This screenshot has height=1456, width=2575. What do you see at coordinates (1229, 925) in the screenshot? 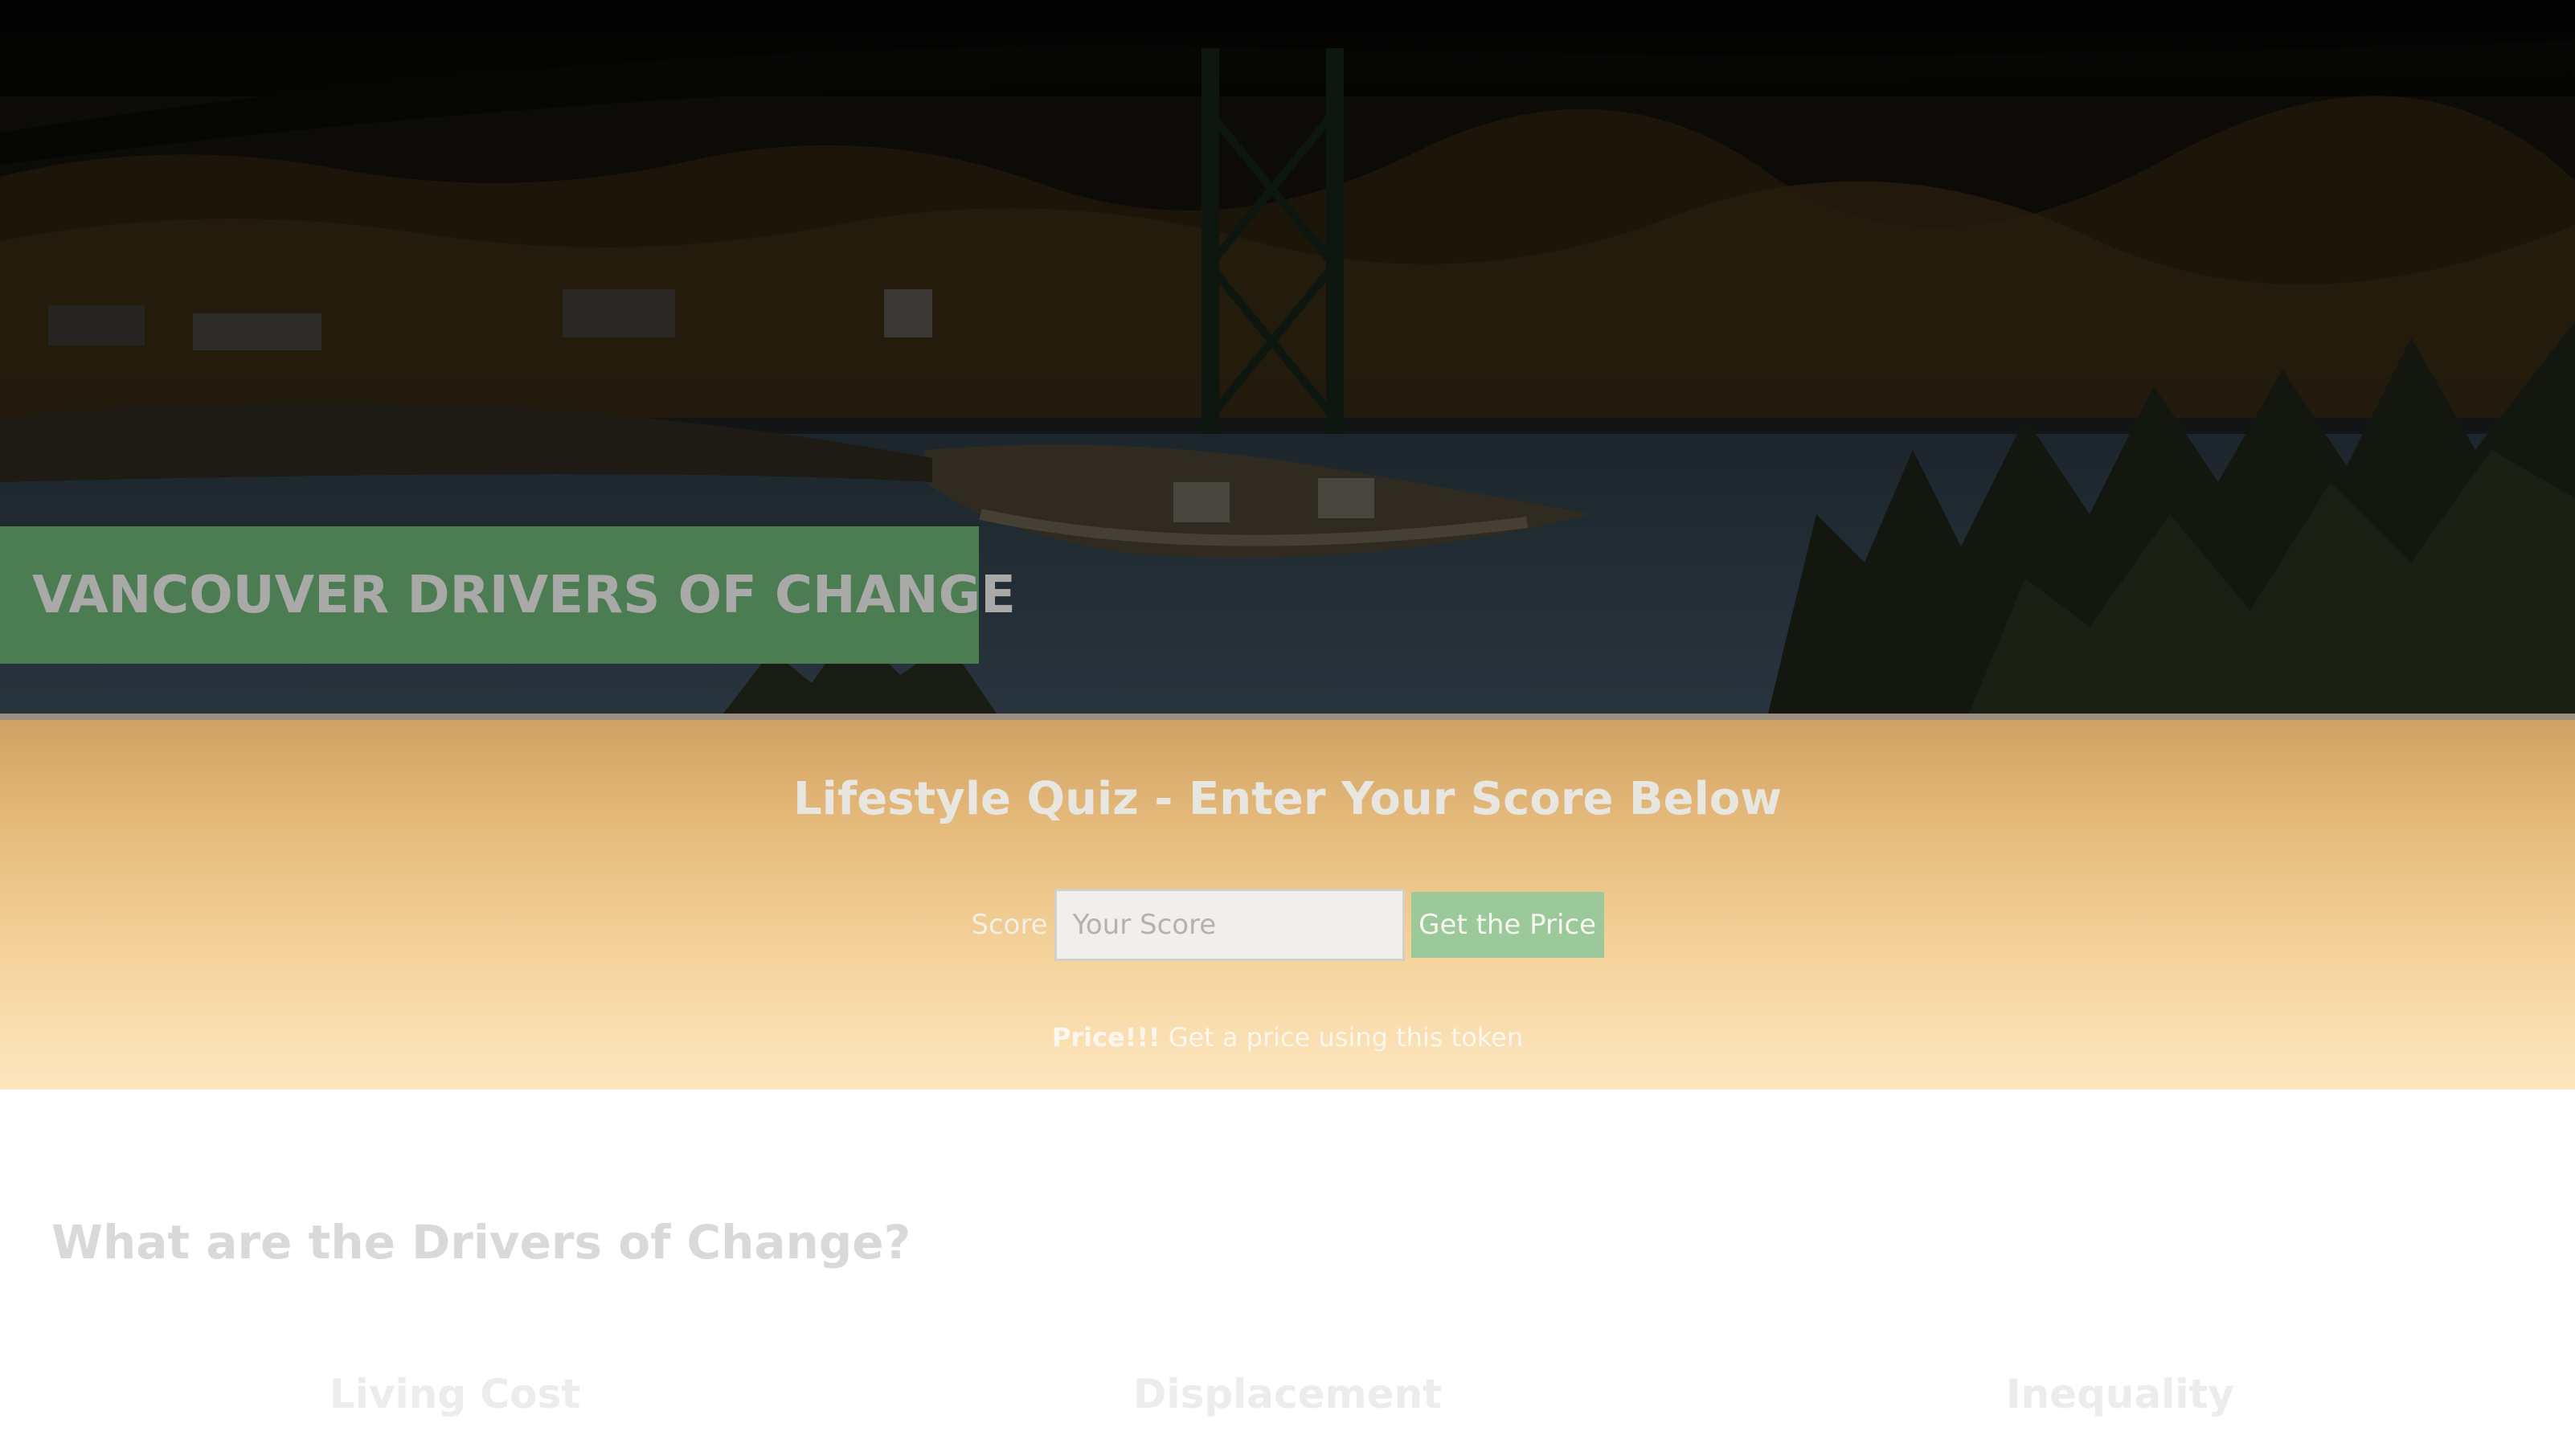
I see `score-input` at bounding box center [1229, 925].